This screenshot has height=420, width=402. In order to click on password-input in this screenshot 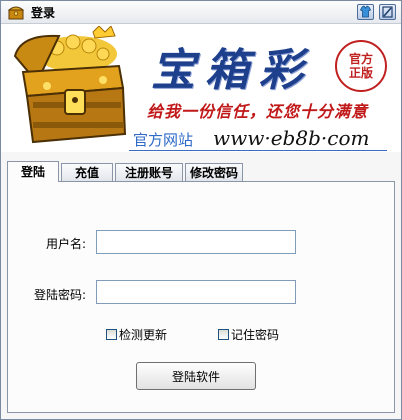, I will do `click(196, 292)`.